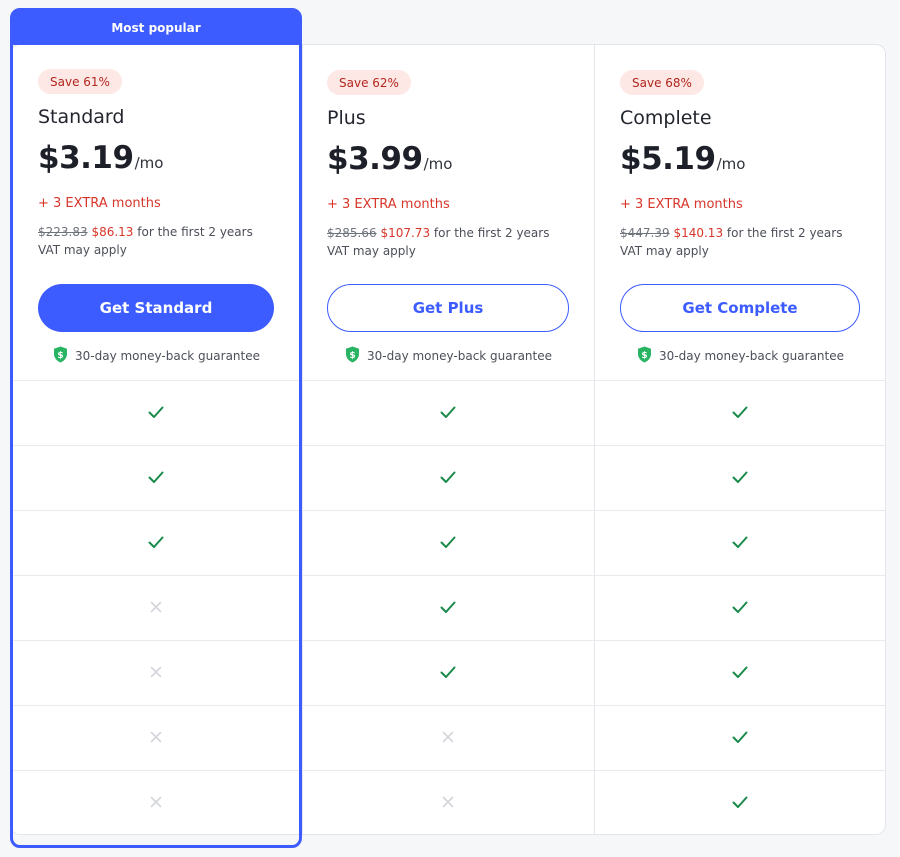 This screenshot has height=857, width=900. Describe the element at coordinates (662, 82) in the screenshot. I see `save-badge: Save 68%` at that location.